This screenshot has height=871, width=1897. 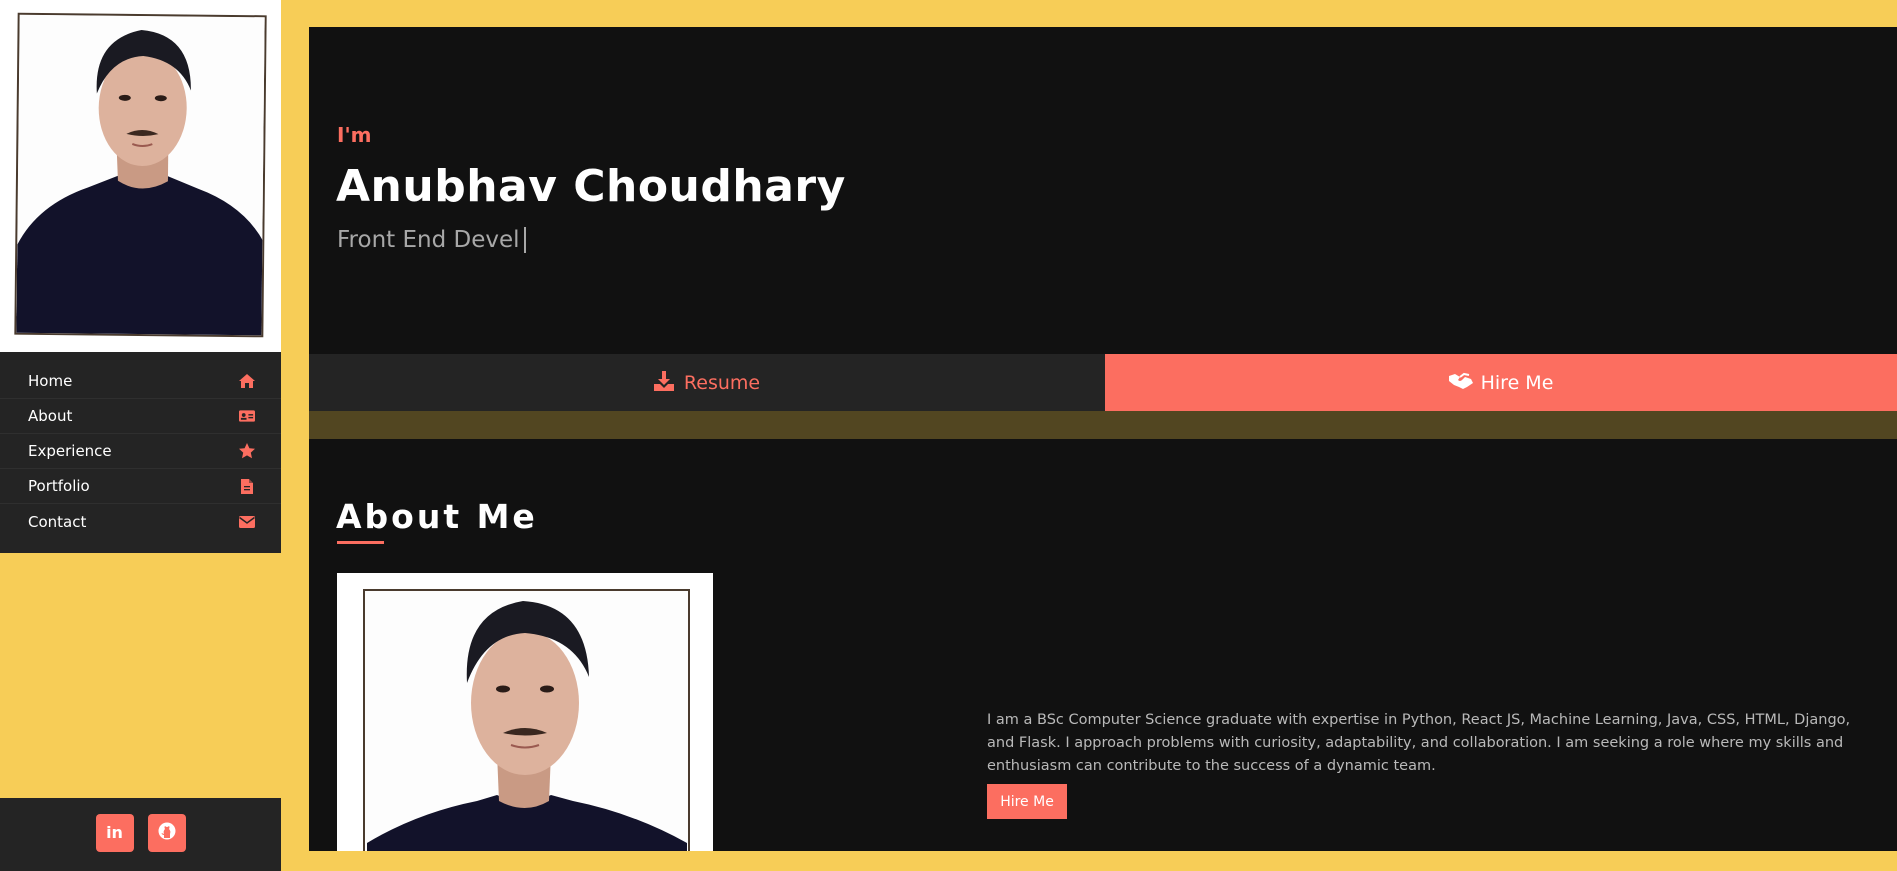 I want to click on hire-me-button: Hire Me, so click(x=1501, y=382).